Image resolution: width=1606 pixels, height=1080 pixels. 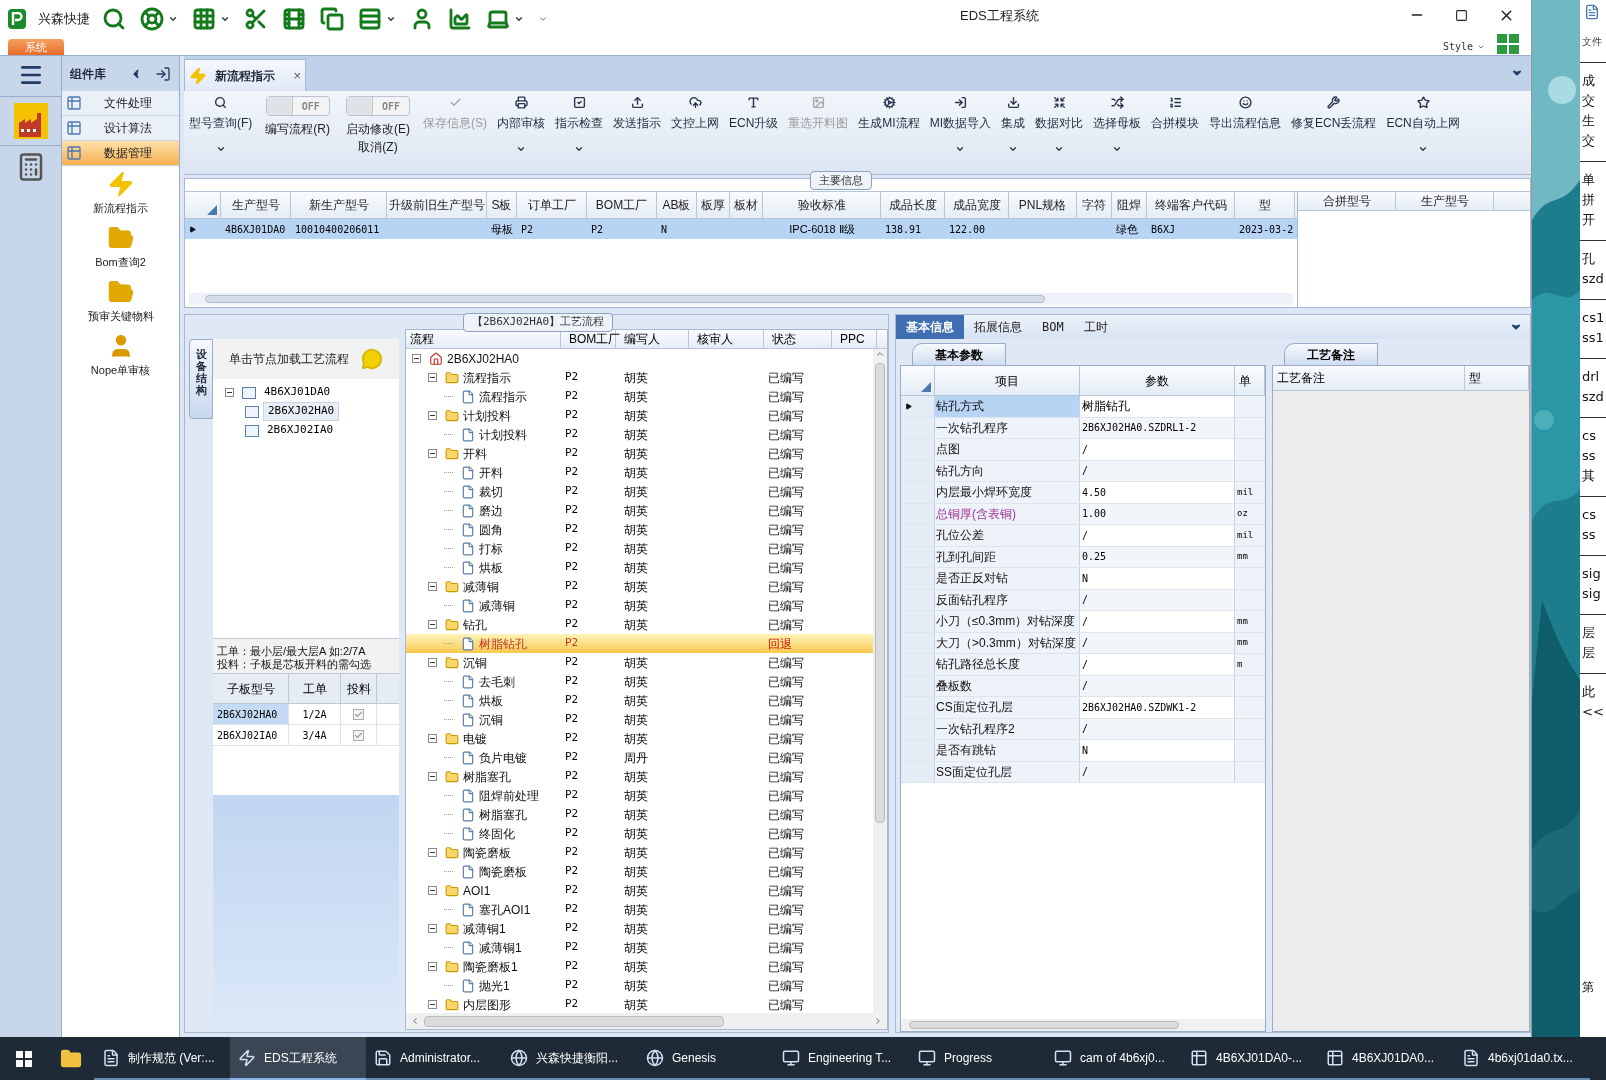 I want to click on ribbon-button: ECN自动上网, so click(x=1423, y=128).